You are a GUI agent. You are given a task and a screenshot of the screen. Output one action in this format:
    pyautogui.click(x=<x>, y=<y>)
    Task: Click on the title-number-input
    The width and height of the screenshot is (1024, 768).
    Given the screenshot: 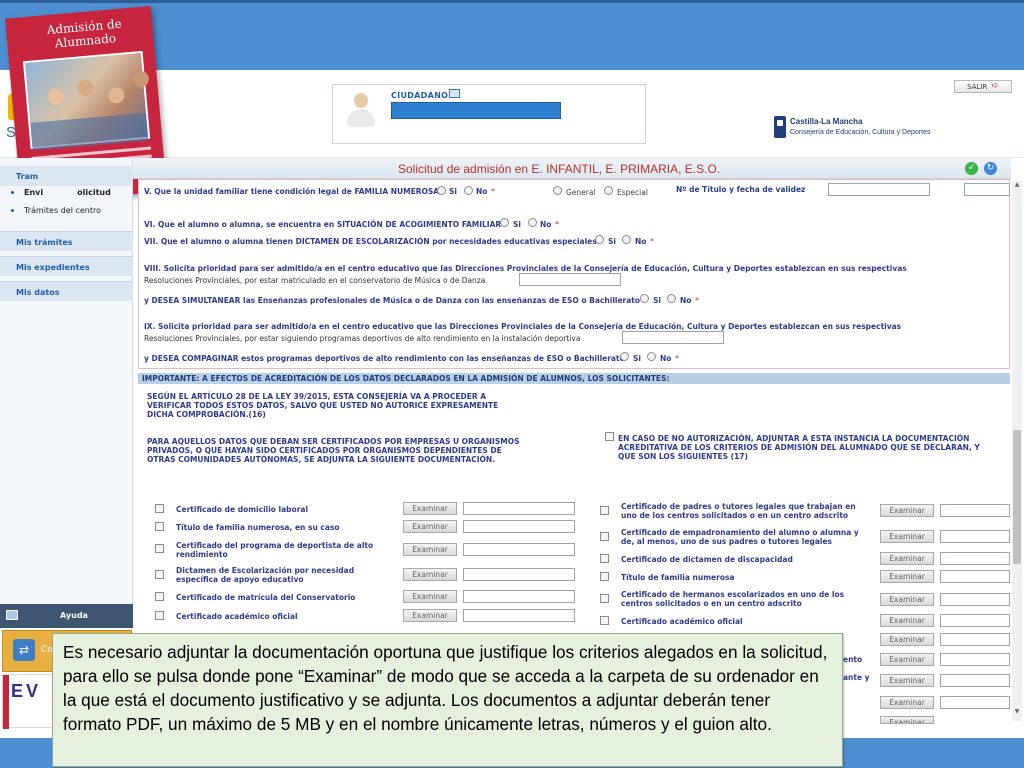 What is the action you would take?
    pyautogui.click(x=879, y=189)
    